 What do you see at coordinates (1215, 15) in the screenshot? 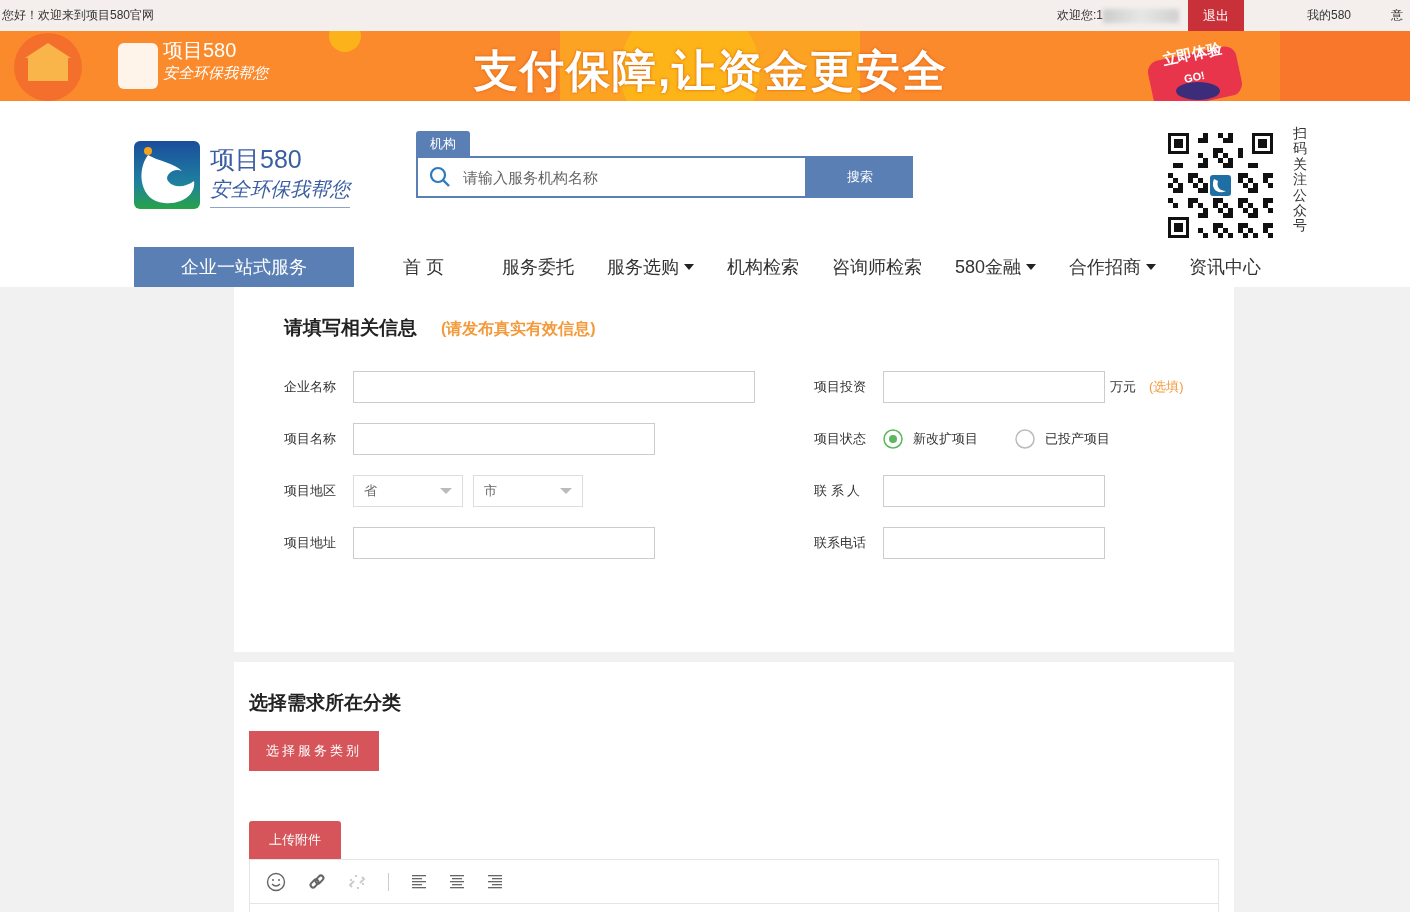
I see `logout-button: 退出` at bounding box center [1215, 15].